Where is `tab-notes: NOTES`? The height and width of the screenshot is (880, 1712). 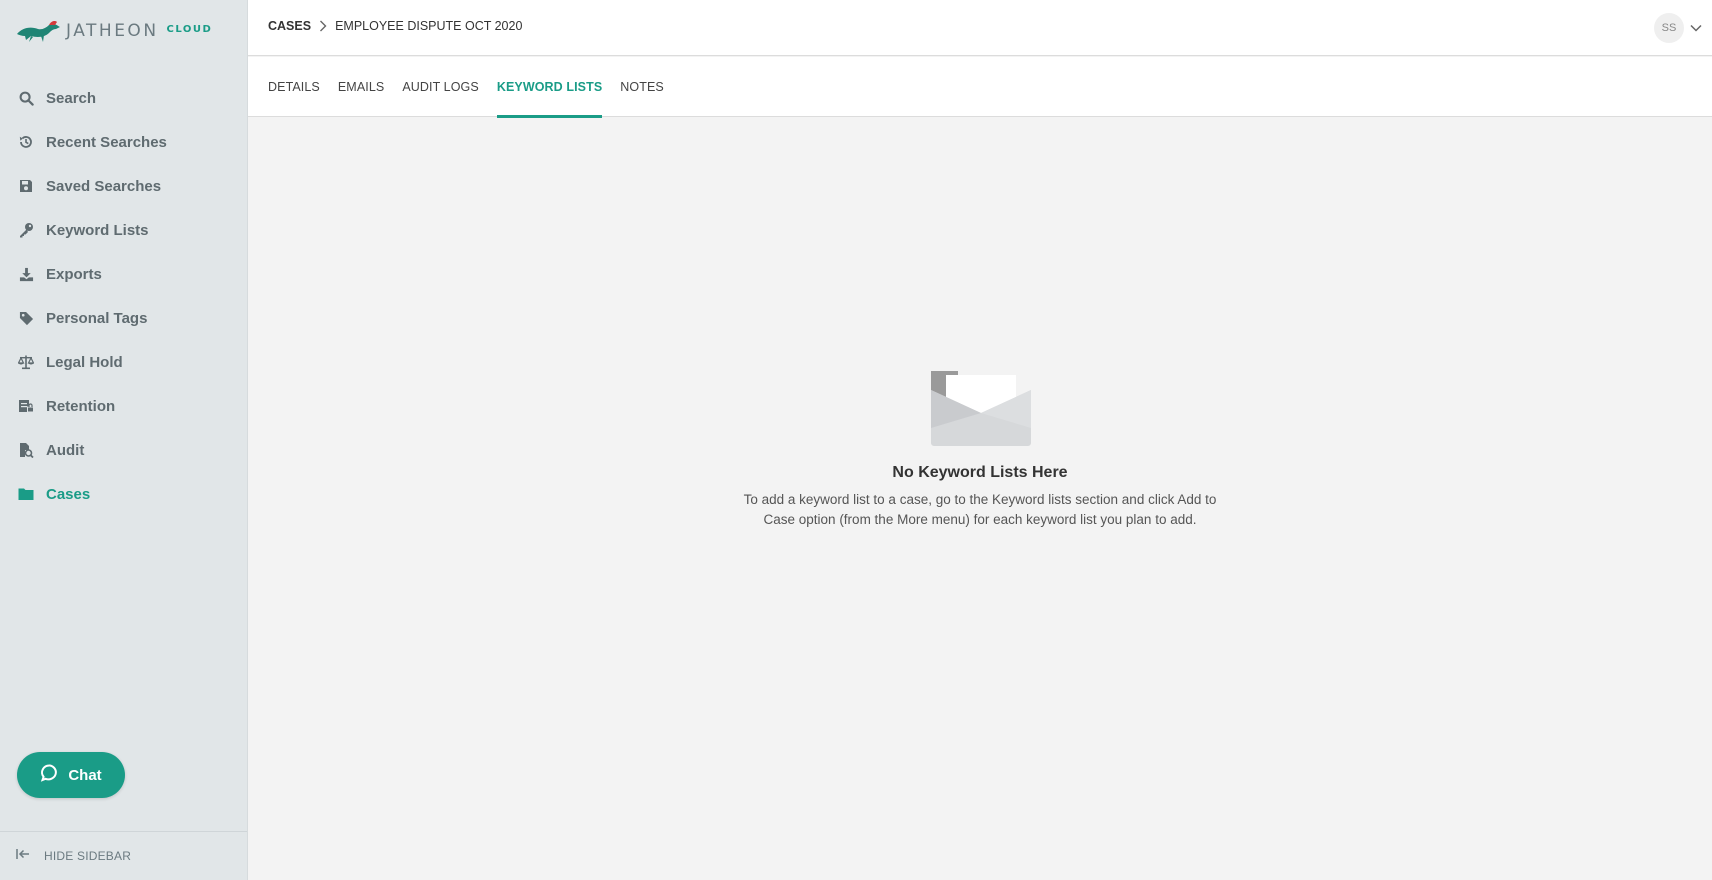
tab-notes: NOTES is located at coordinates (642, 87).